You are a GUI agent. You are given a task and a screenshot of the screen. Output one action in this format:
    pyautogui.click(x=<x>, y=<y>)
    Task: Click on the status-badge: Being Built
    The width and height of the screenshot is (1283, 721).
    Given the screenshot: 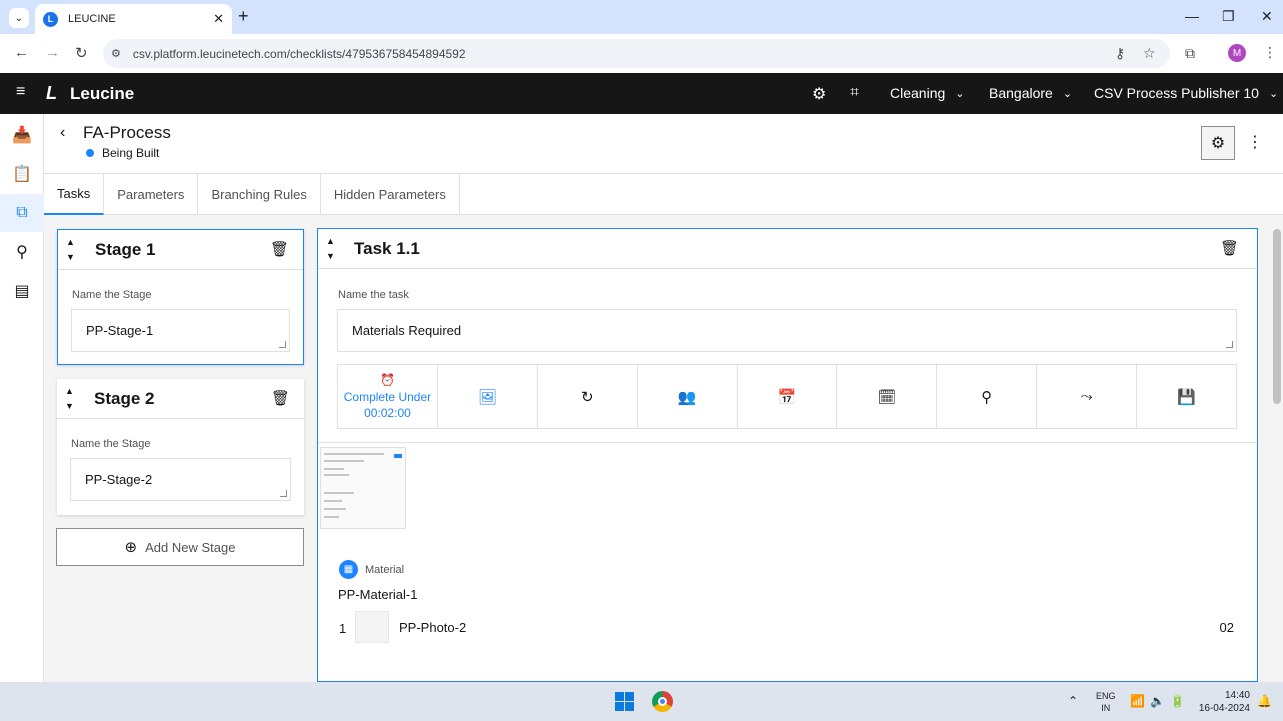 What is the action you would take?
    pyautogui.click(x=131, y=153)
    